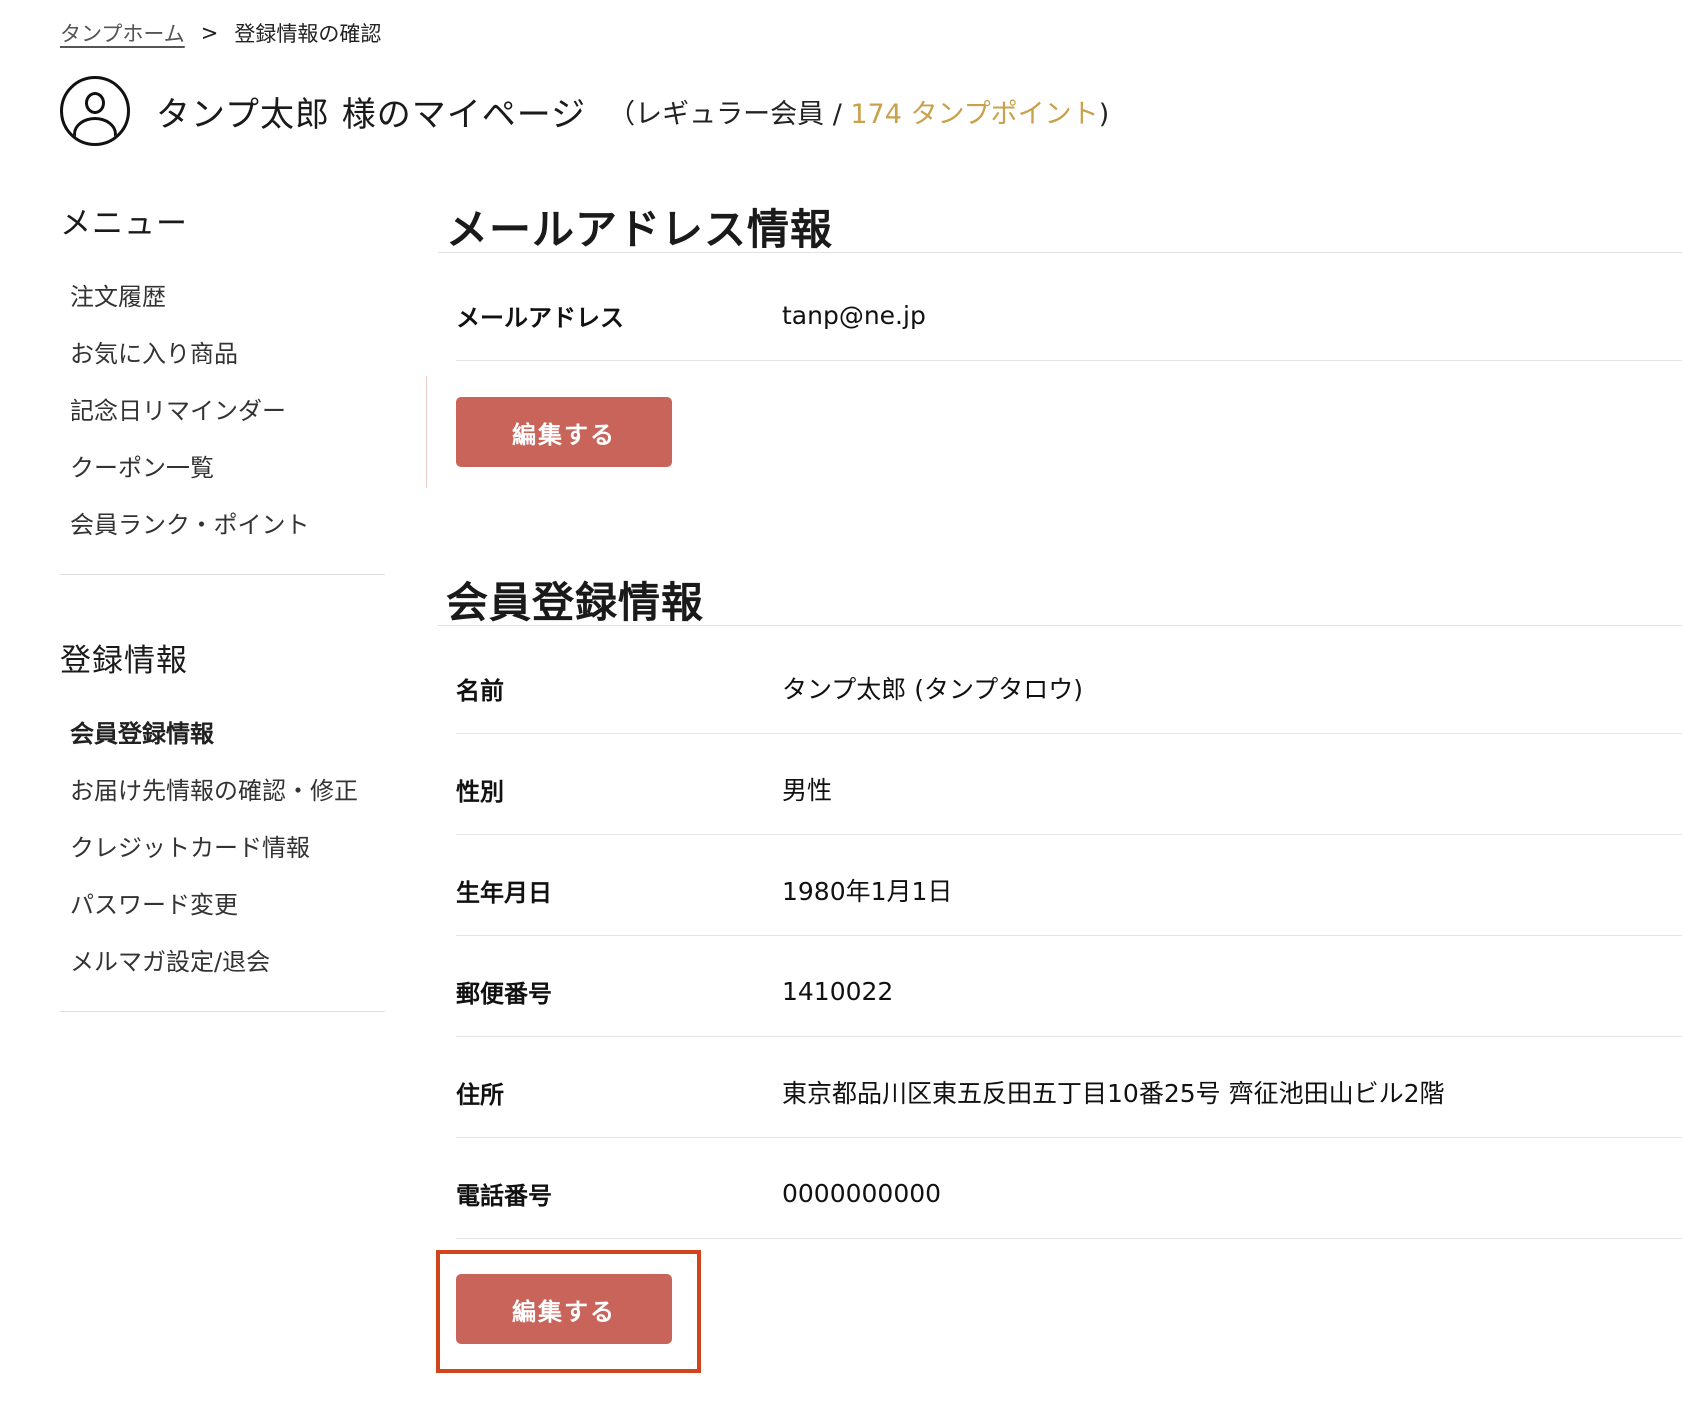 The width and height of the screenshot is (1682, 1426). I want to click on page-title: タンプ太郎 様のマイページ, so click(371, 114).